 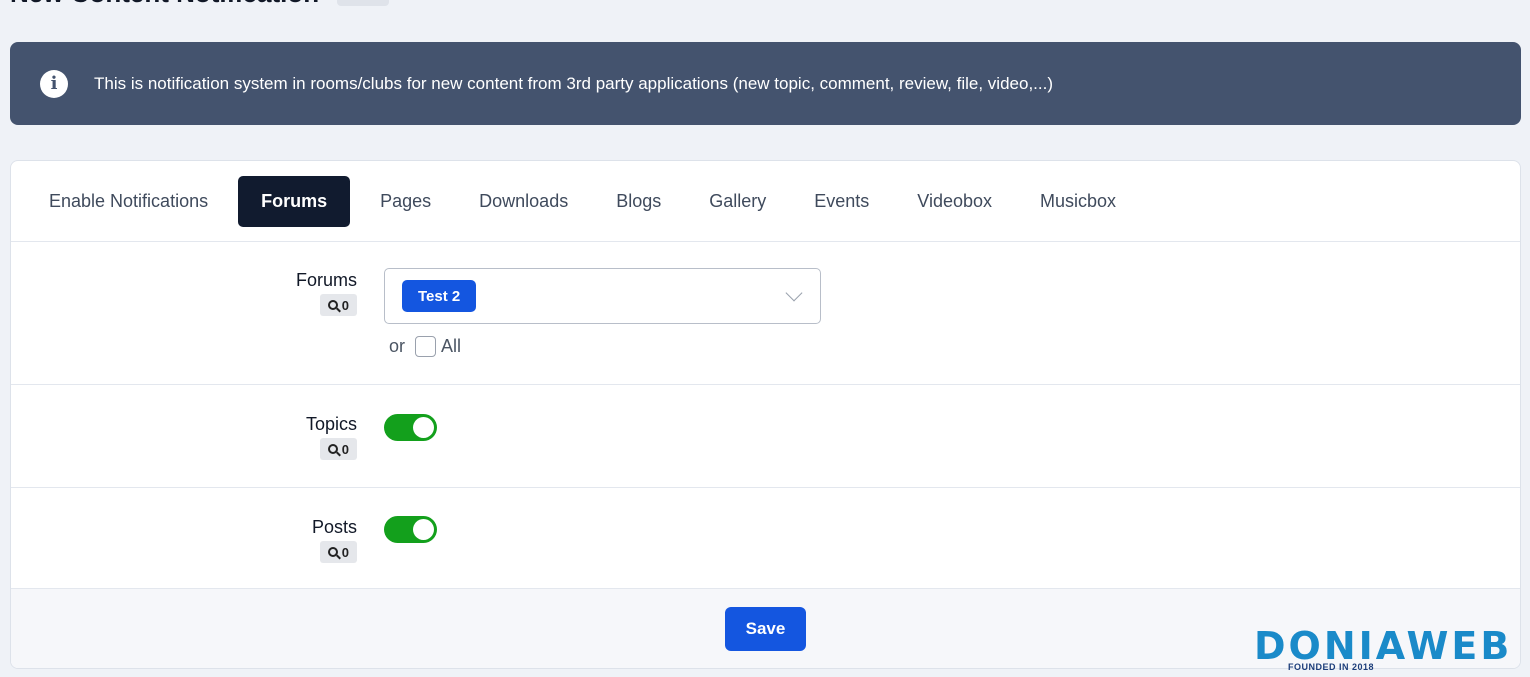 What do you see at coordinates (334, 540) in the screenshot?
I see `posts-label-block: Posts 0` at bounding box center [334, 540].